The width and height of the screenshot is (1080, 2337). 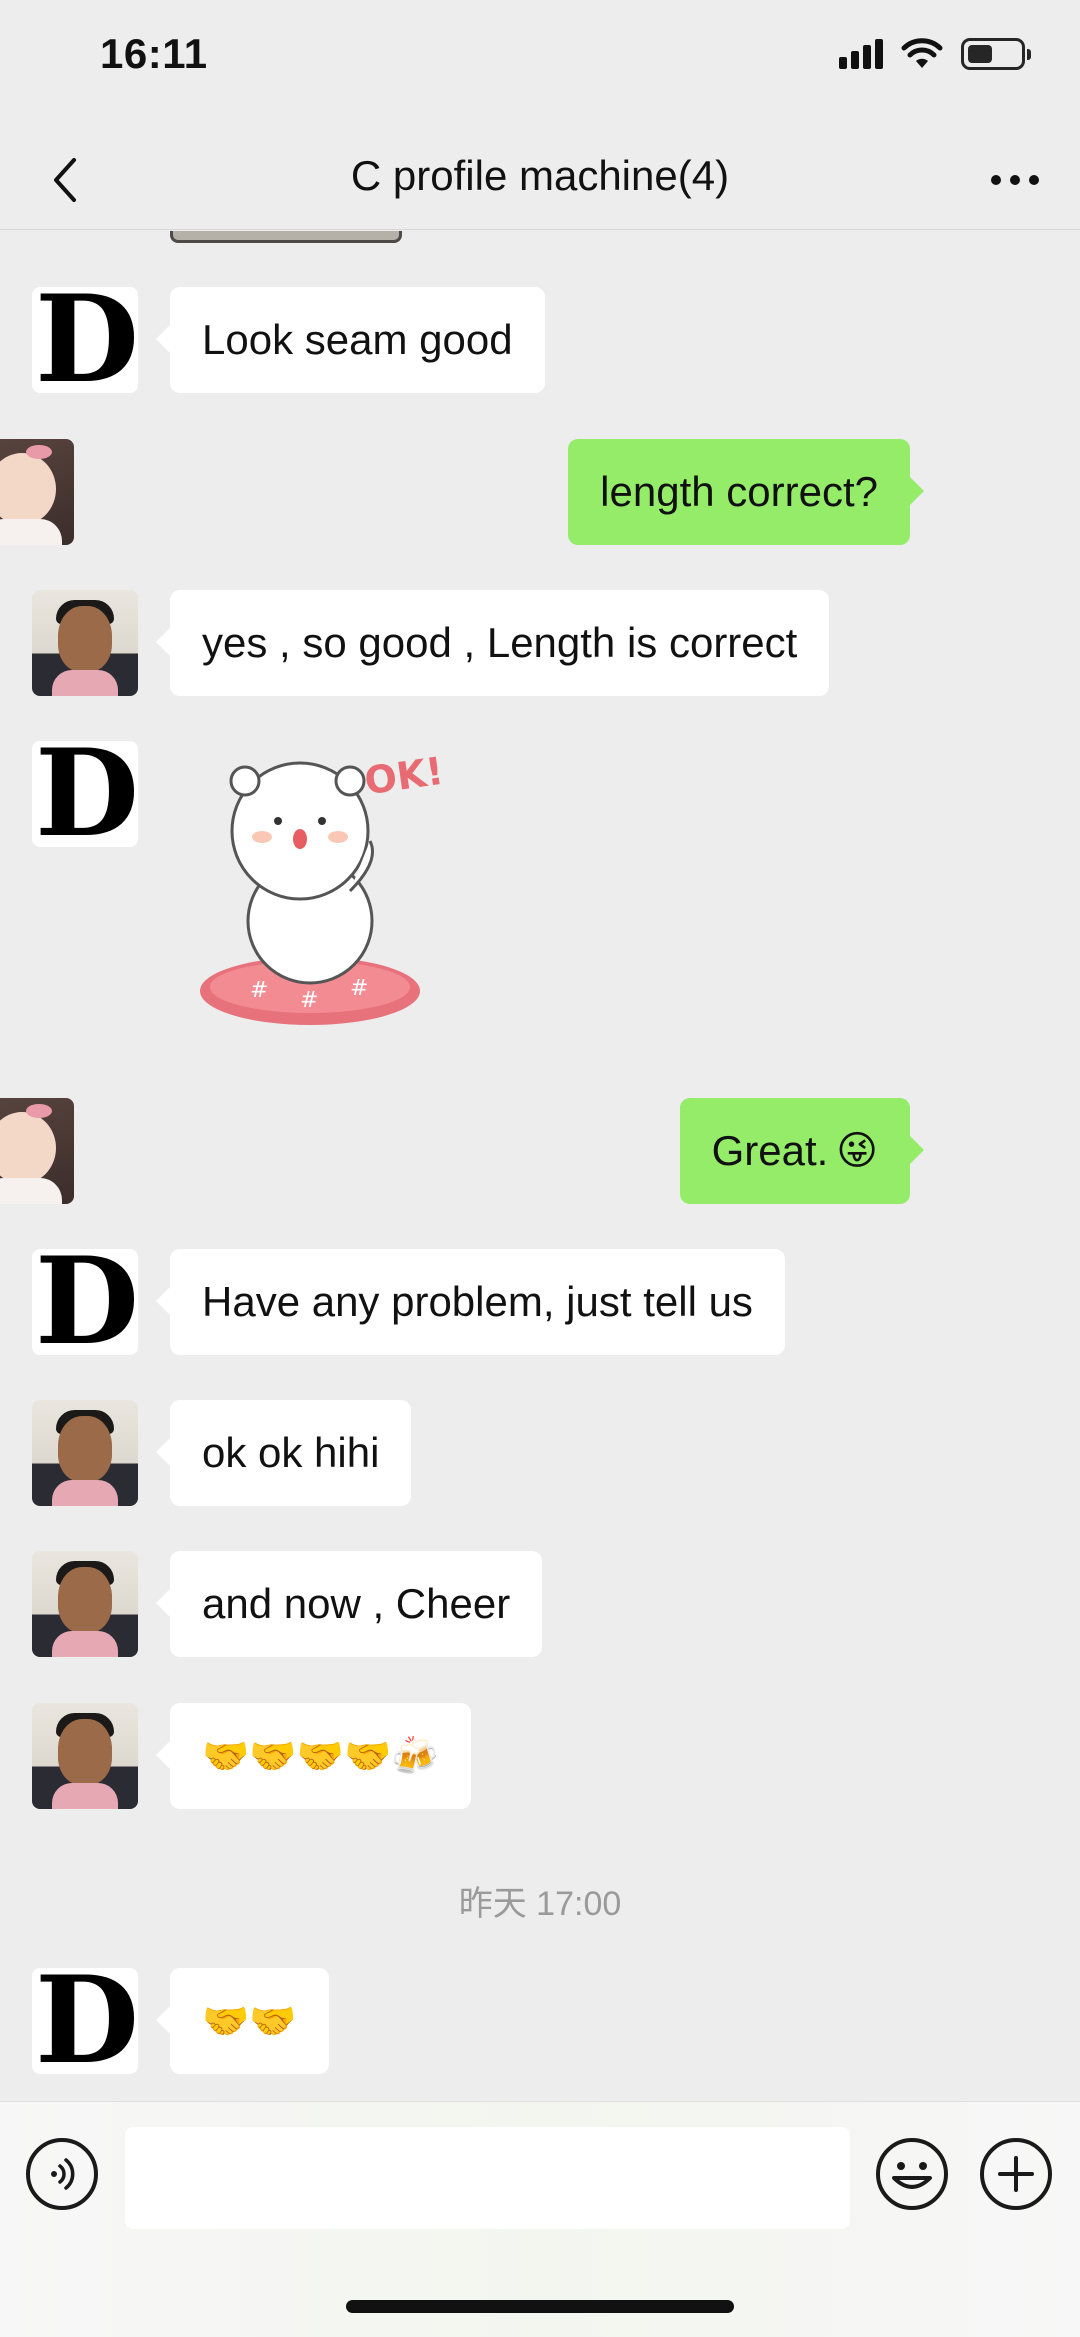 What do you see at coordinates (540, 175) in the screenshot?
I see `chat-title: C profile machine(4)` at bounding box center [540, 175].